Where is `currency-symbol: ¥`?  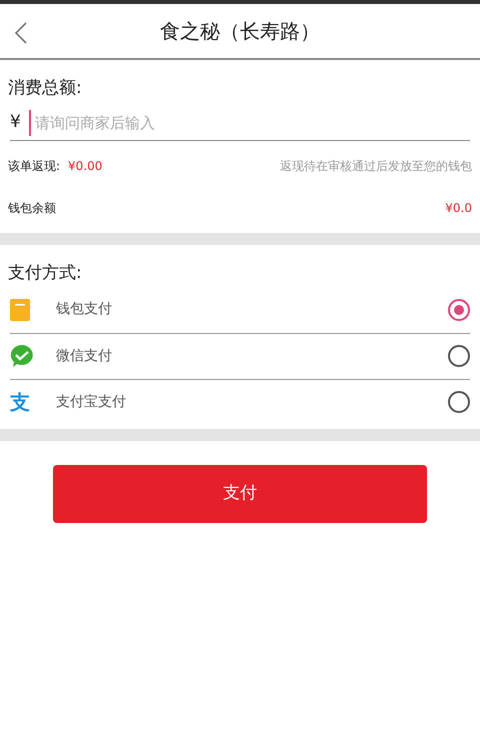
currency-symbol: ¥ is located at coordinates (15, 122).